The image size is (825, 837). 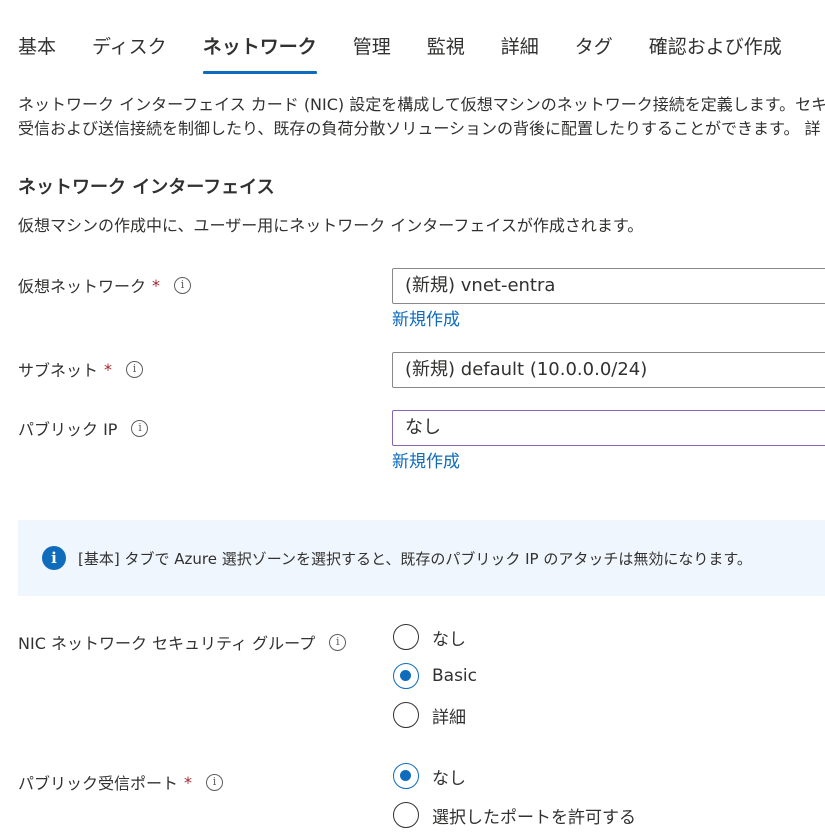 What do you see at coordinates (608, 370) in the screenshot?
I see `subnet-dropdown: (新規) default (10.0.0.0/24)` at bounding box center [608, 370].